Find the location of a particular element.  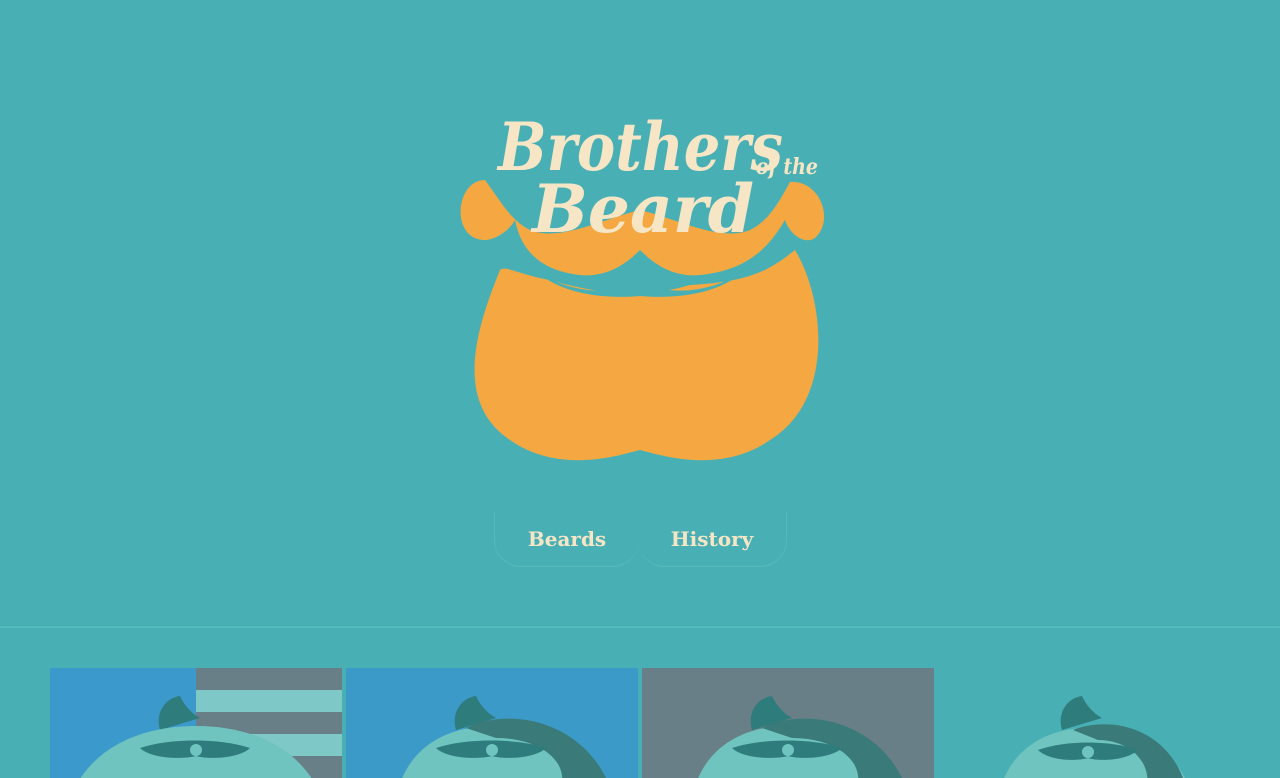

logo-title-line2: Beard is located at coordinates (642, 209).